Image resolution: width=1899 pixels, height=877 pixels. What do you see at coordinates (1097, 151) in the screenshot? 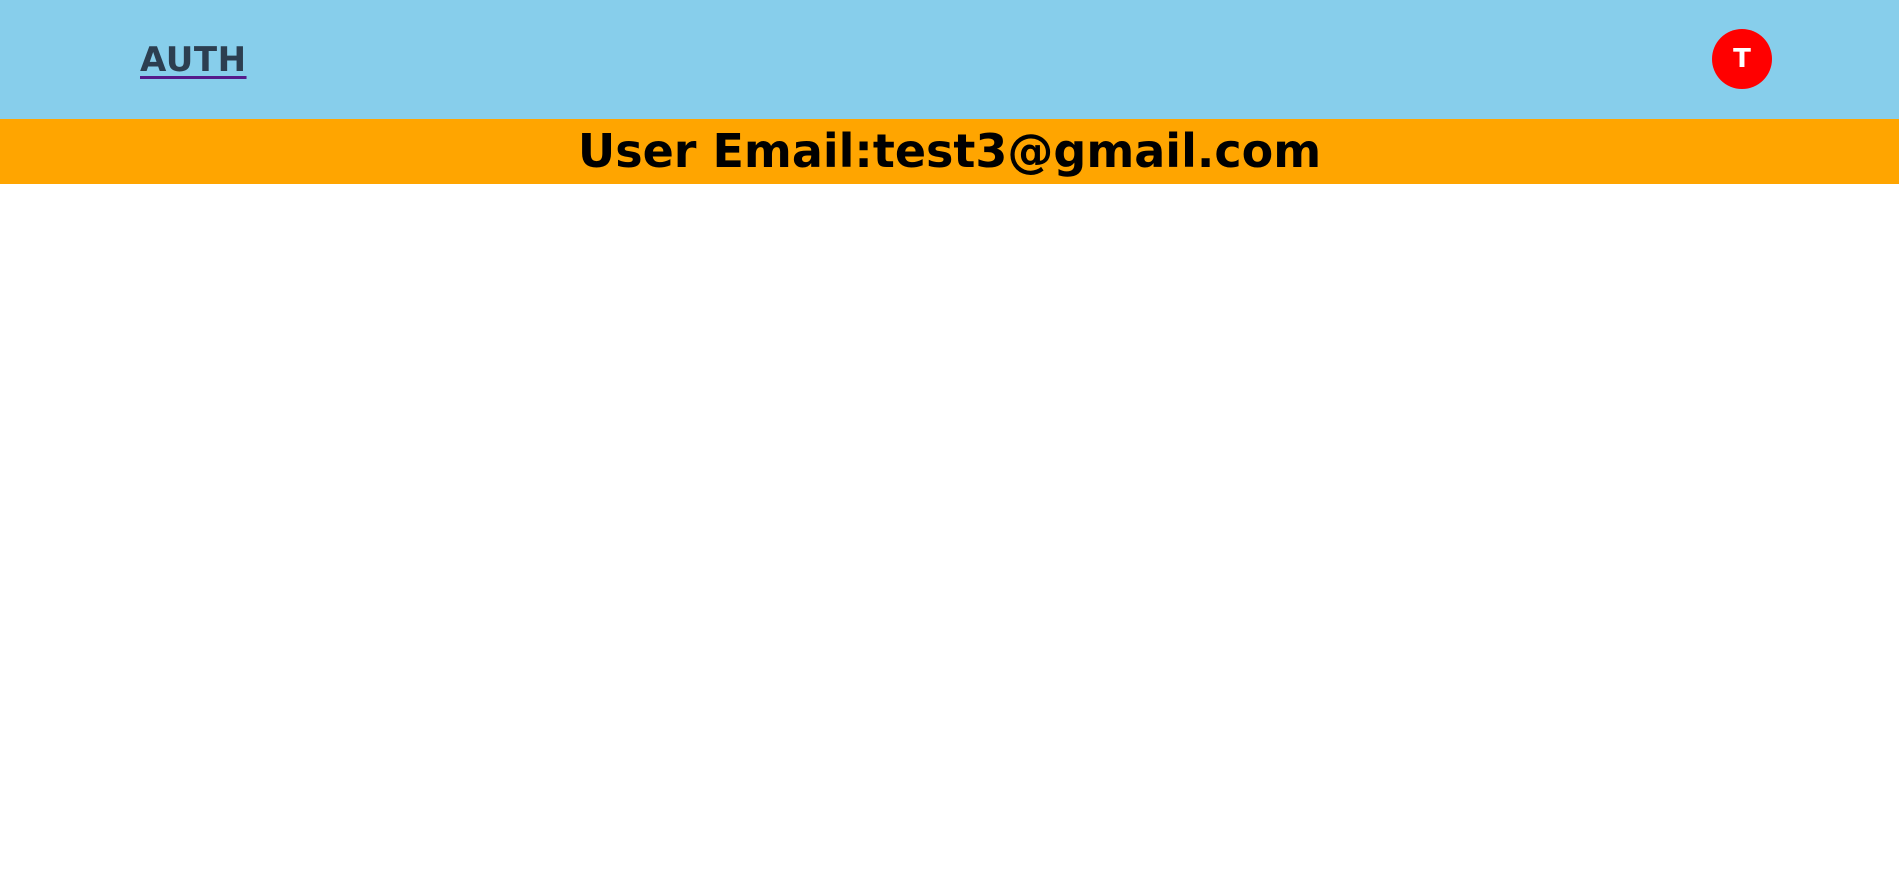
I see `user-email-value: test3@gmail.com` at bounding box center [1097, 151].